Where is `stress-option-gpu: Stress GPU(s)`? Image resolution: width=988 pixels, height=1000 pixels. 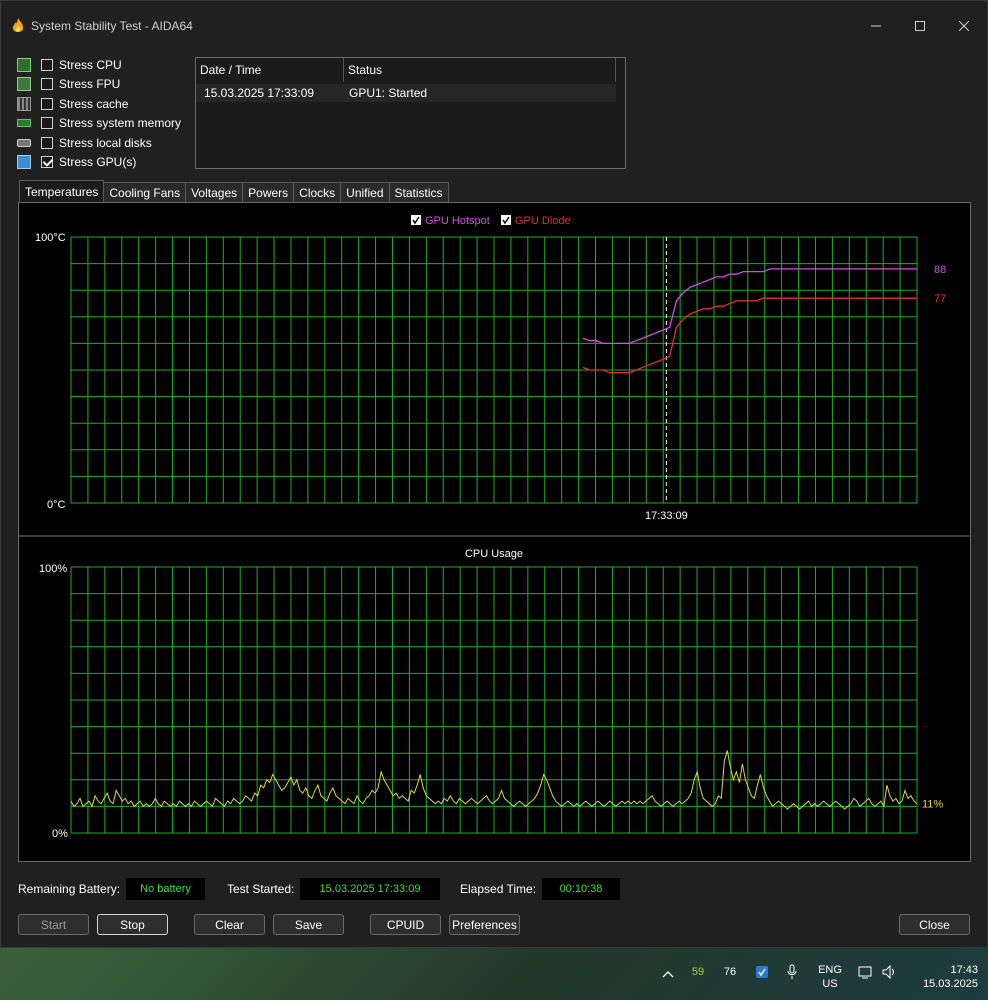 stress-option-gpu: Stress GPU(s) is located at coordinates (107, 162).